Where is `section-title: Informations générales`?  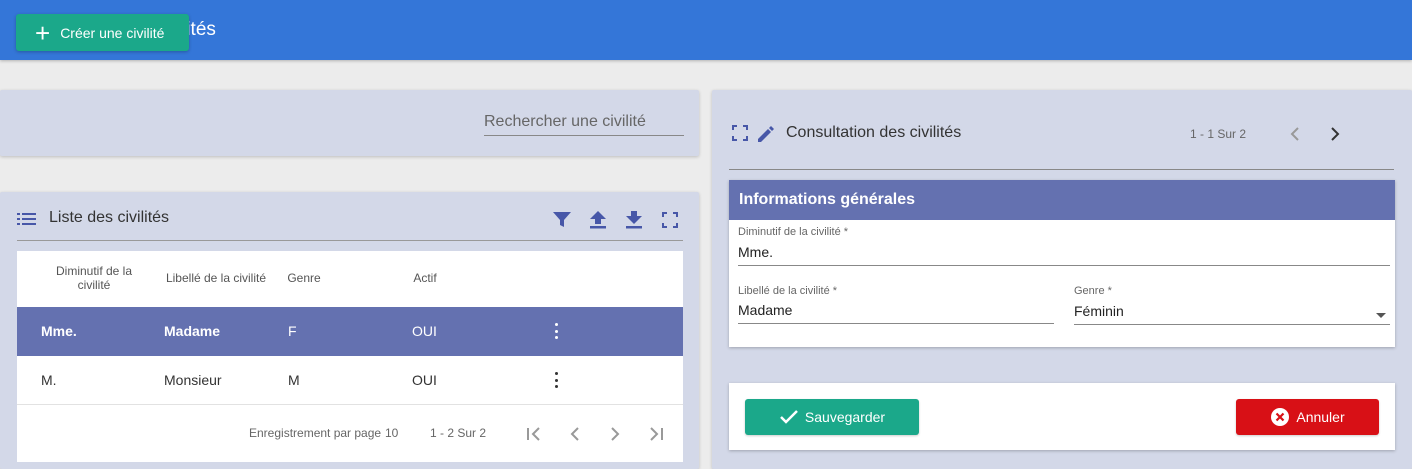
section-title: Informations générales is located at coordinates (1062, 200).